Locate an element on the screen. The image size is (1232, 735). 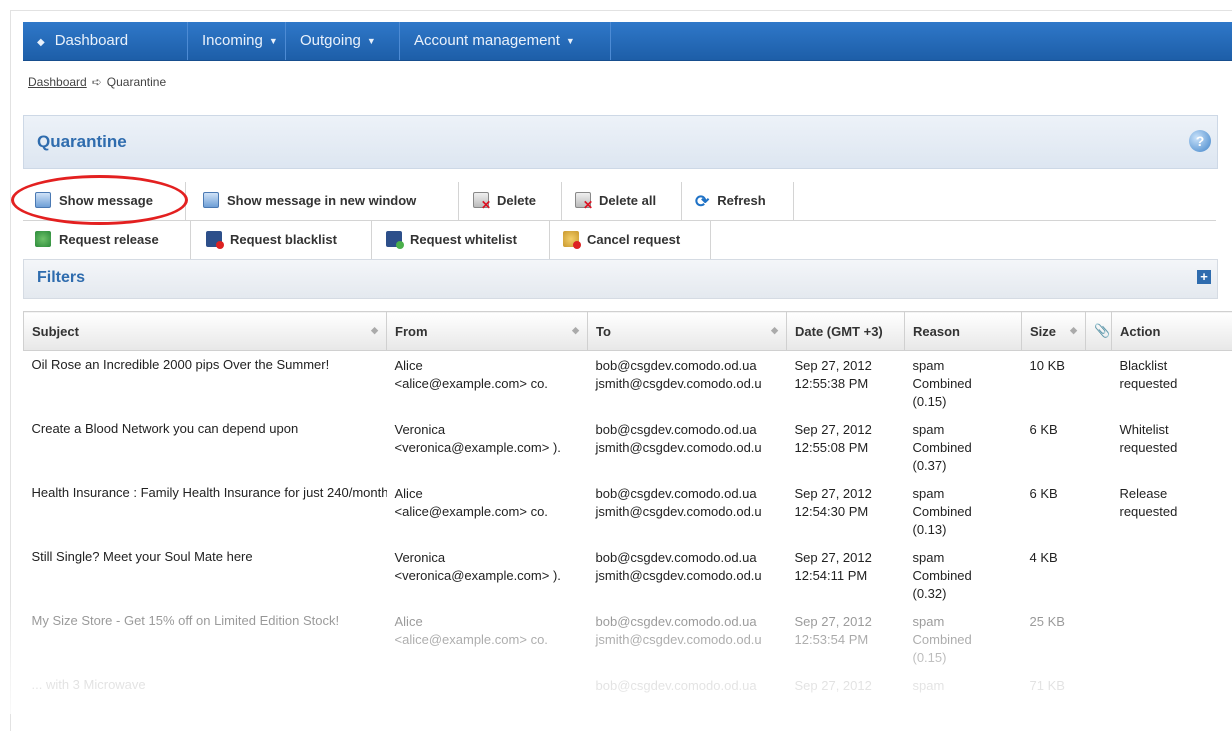
expand-plus-icon: + is located at coordinates (1204, 277).